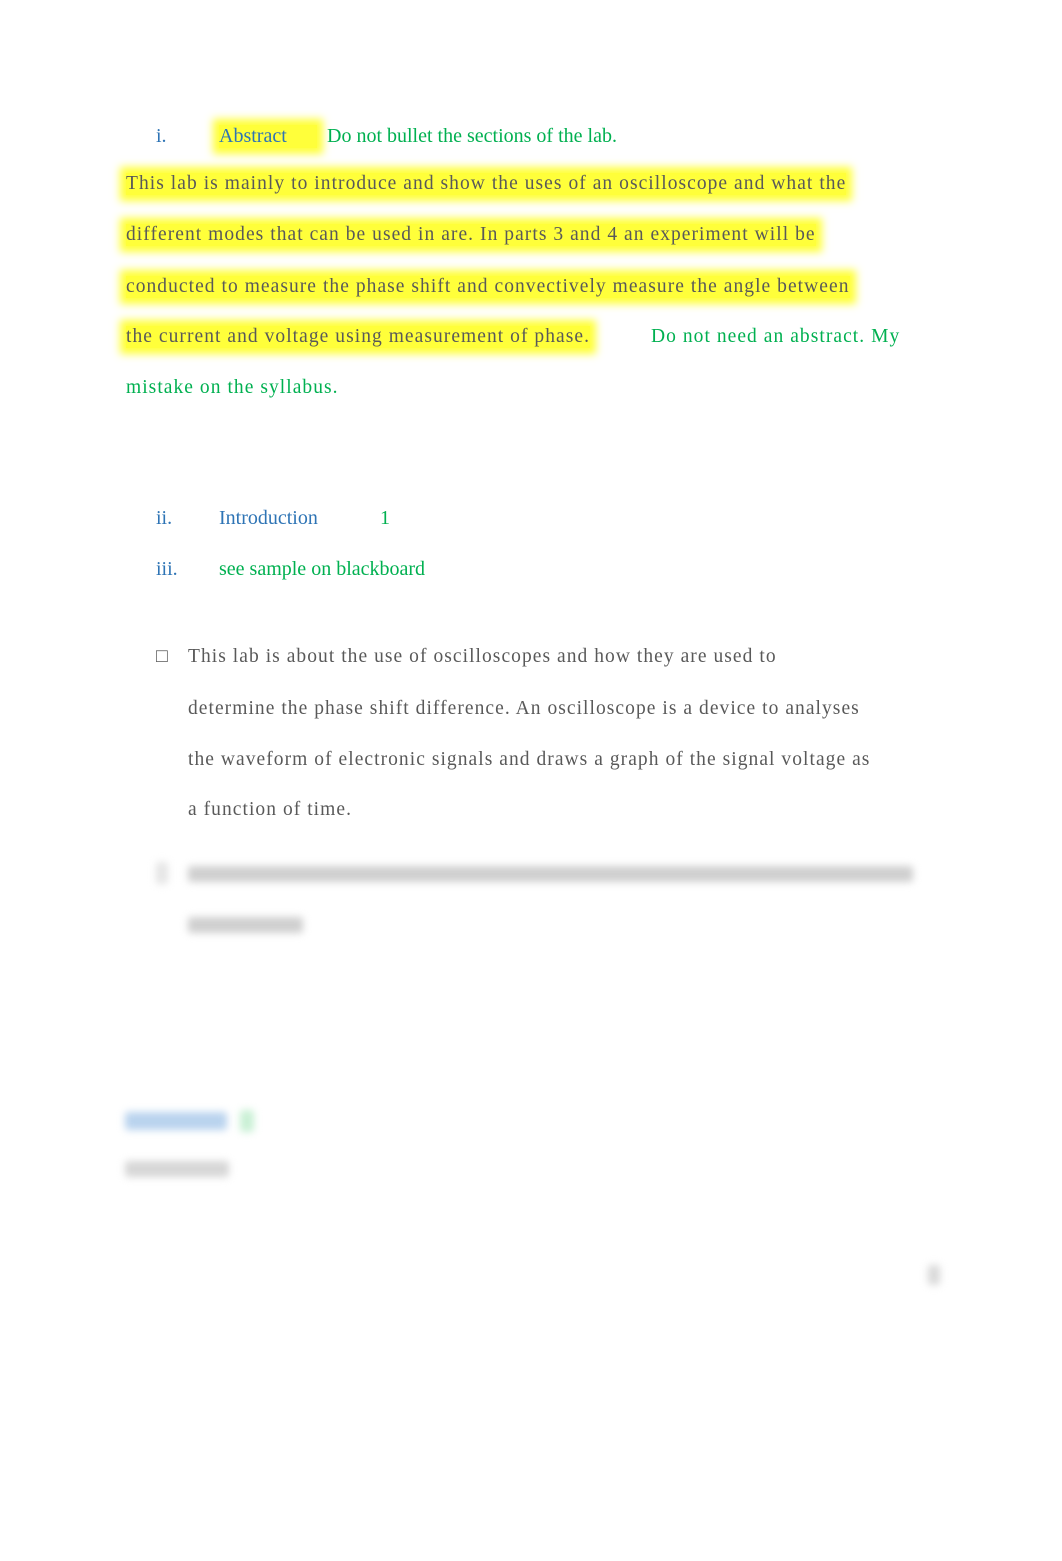 The height and width of the screenshot is (1561, 1062). I want to click on section-numeral: i., so click(161, 136).